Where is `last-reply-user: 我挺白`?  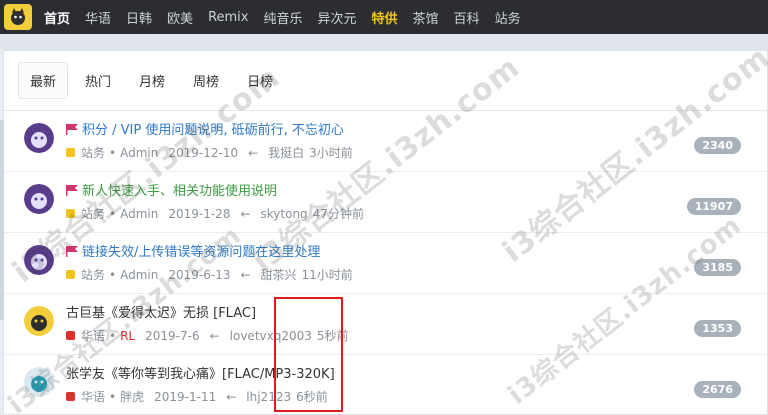
last-reply-user: 我挺白 is located at coordinates (286, 152).